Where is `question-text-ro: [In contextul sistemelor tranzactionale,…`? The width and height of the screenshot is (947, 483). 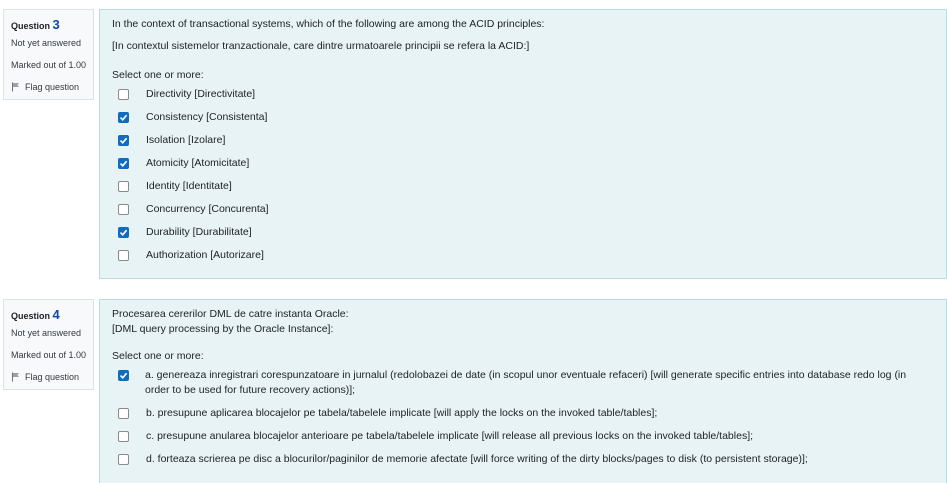 question-text-ro: [In contextul sistemelor tranzactionale,… is located at coordinates (321, 46).